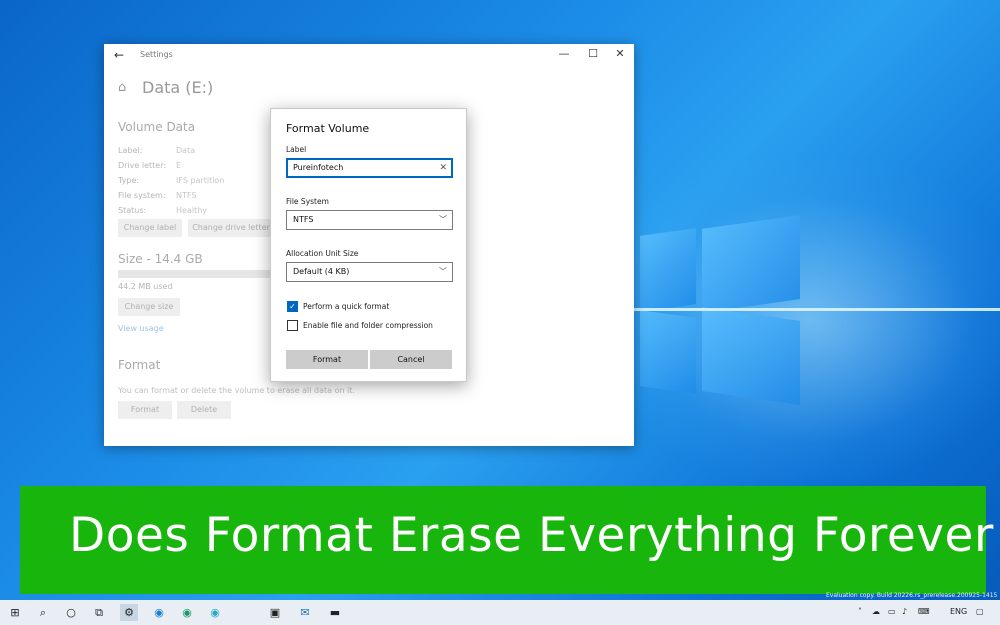  Describe the element at coordinates (186, 150) in the screenshot. I see `prop-label-value: Data` at that location.